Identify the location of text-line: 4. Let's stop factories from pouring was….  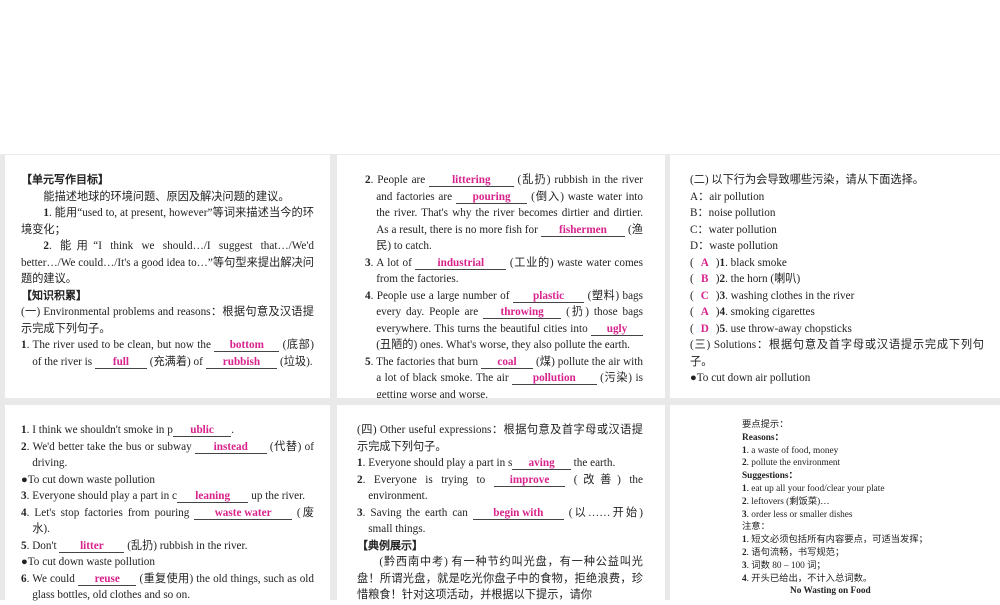
(167, 521).